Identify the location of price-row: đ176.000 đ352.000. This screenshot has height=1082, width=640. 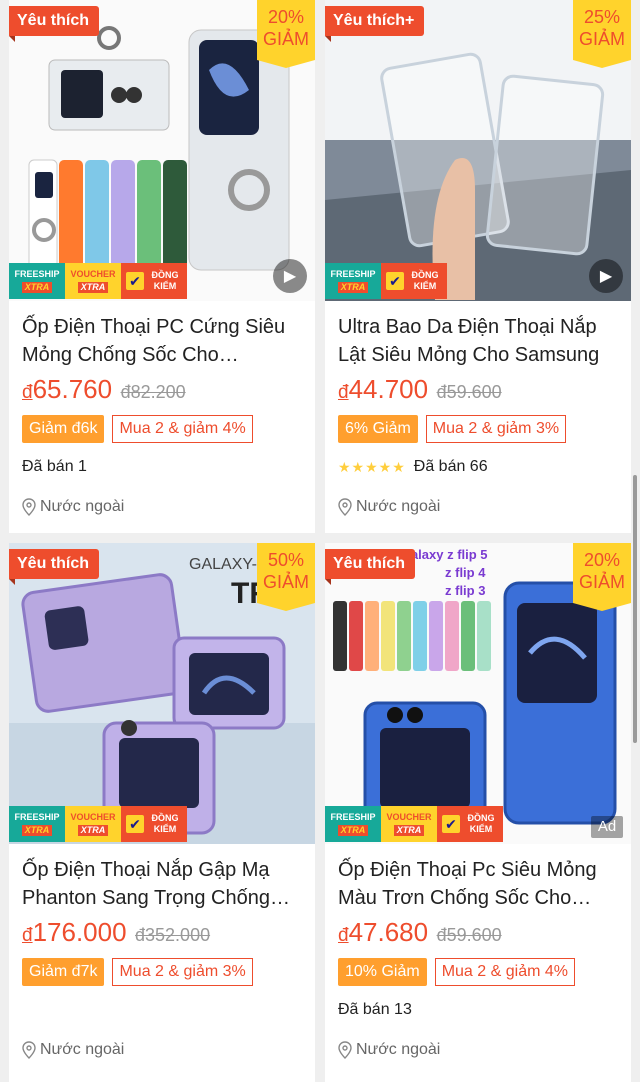
(116, 932).